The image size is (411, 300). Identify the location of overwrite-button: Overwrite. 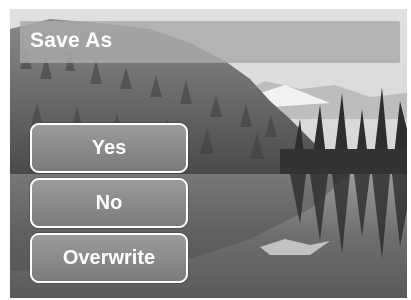
(109, 258).